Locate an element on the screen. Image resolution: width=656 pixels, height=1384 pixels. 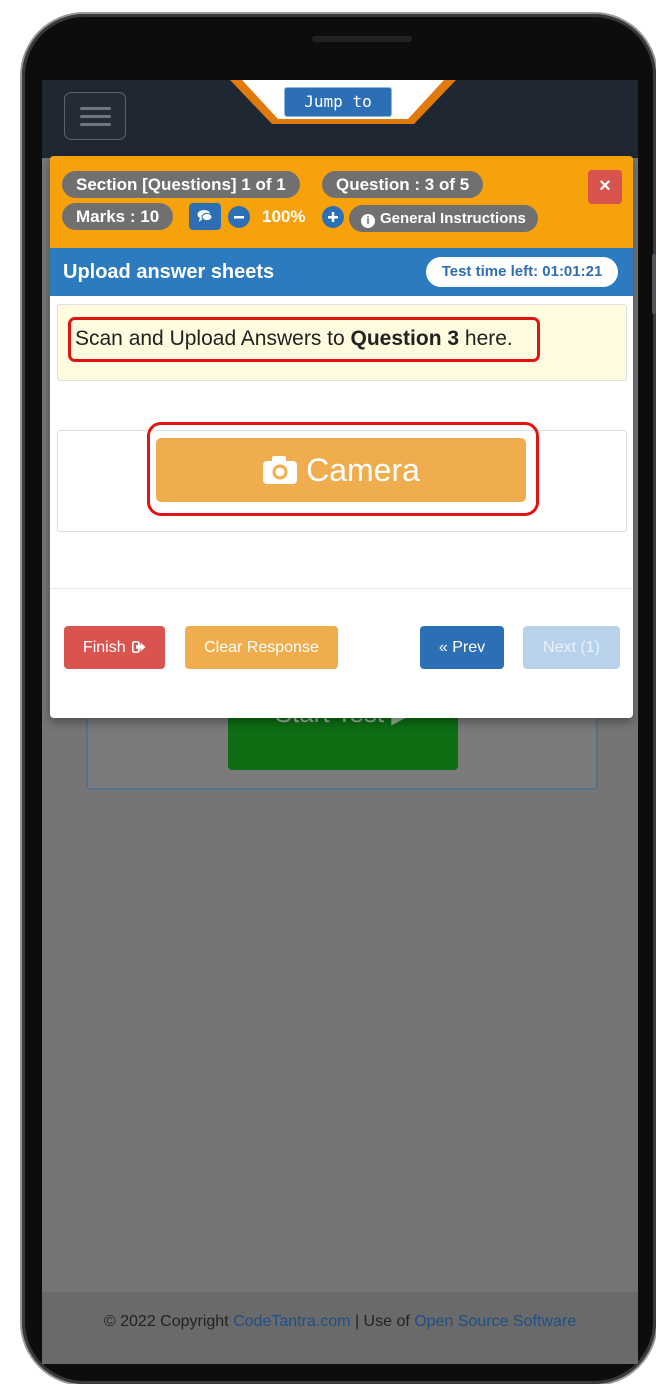
section-badge: Section [Questions] 1 of 1 is located at coordinates (181, 184).